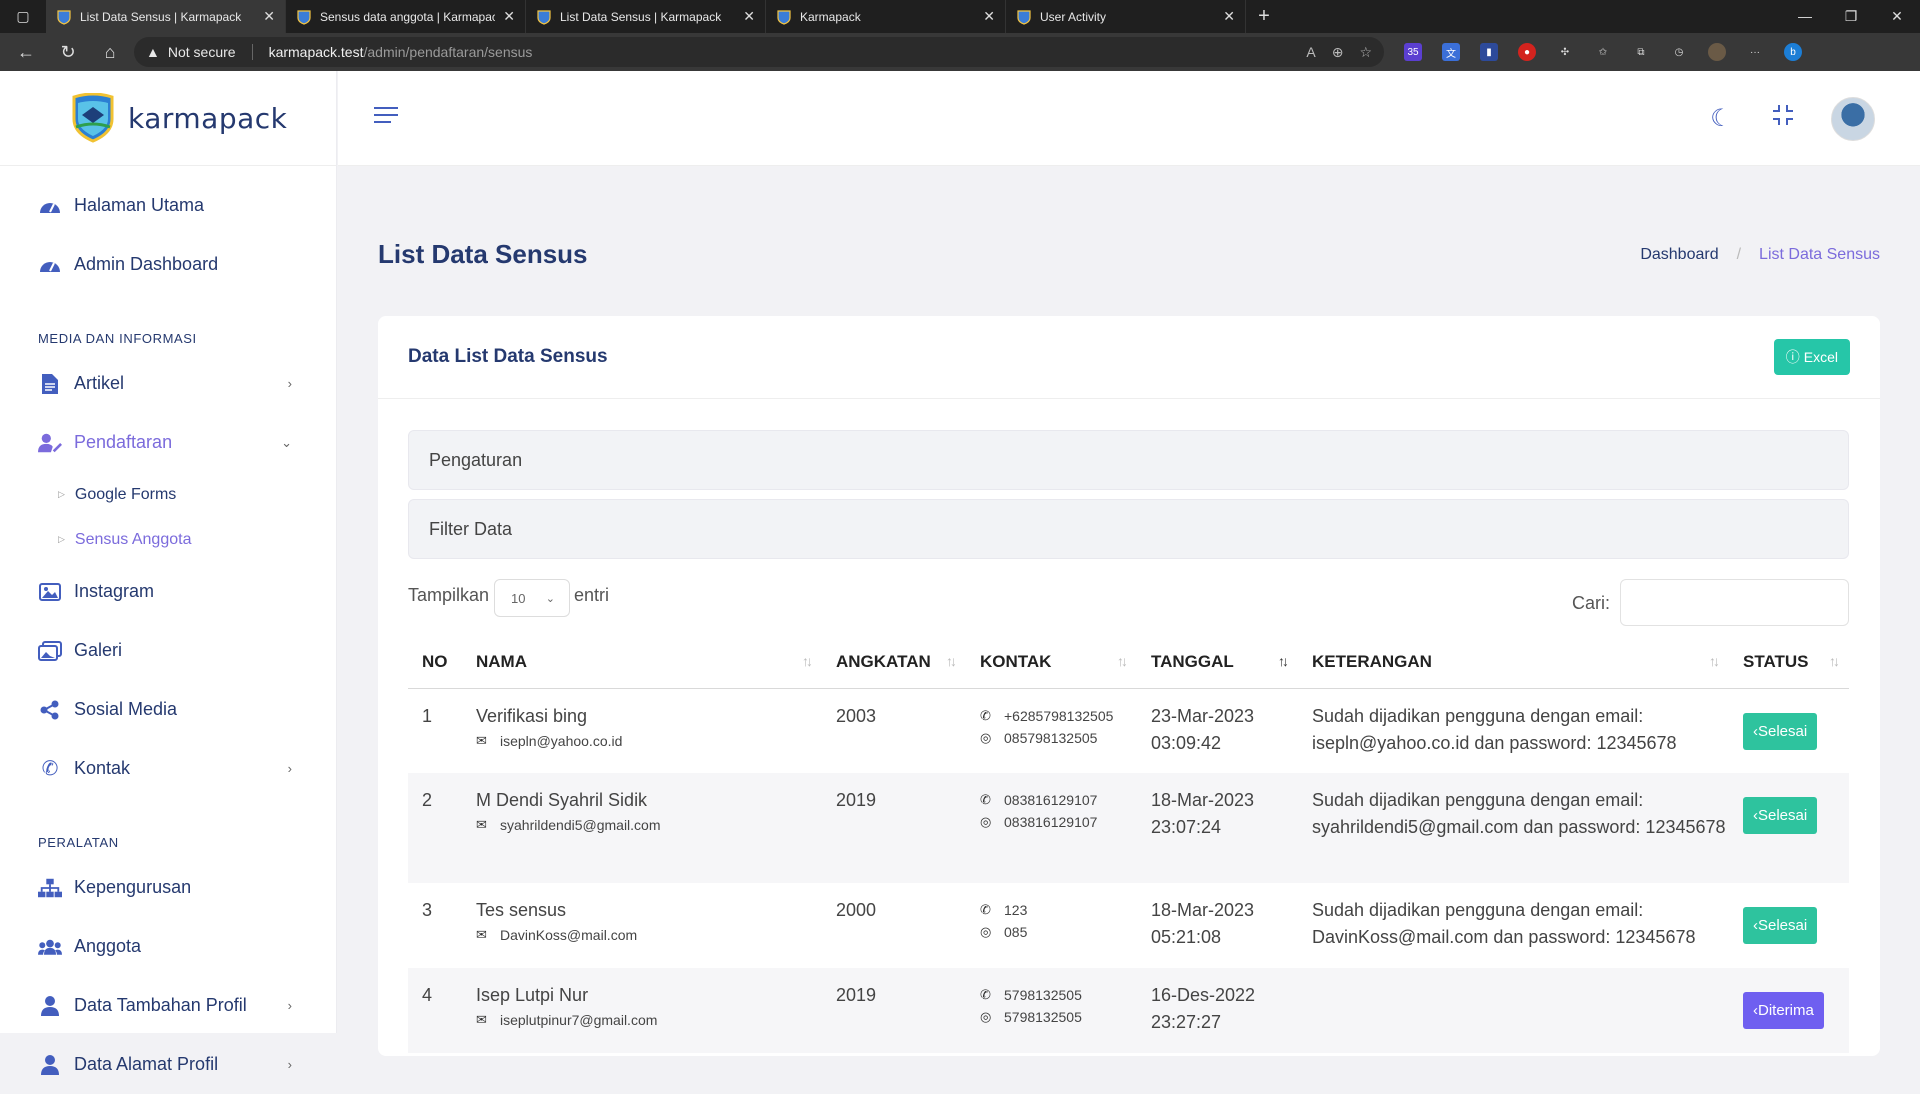 Image resolution: width=1920 pixels, height=1094 pixels. I want to click on extension-badge-icon: 35, so click(1413, 52).